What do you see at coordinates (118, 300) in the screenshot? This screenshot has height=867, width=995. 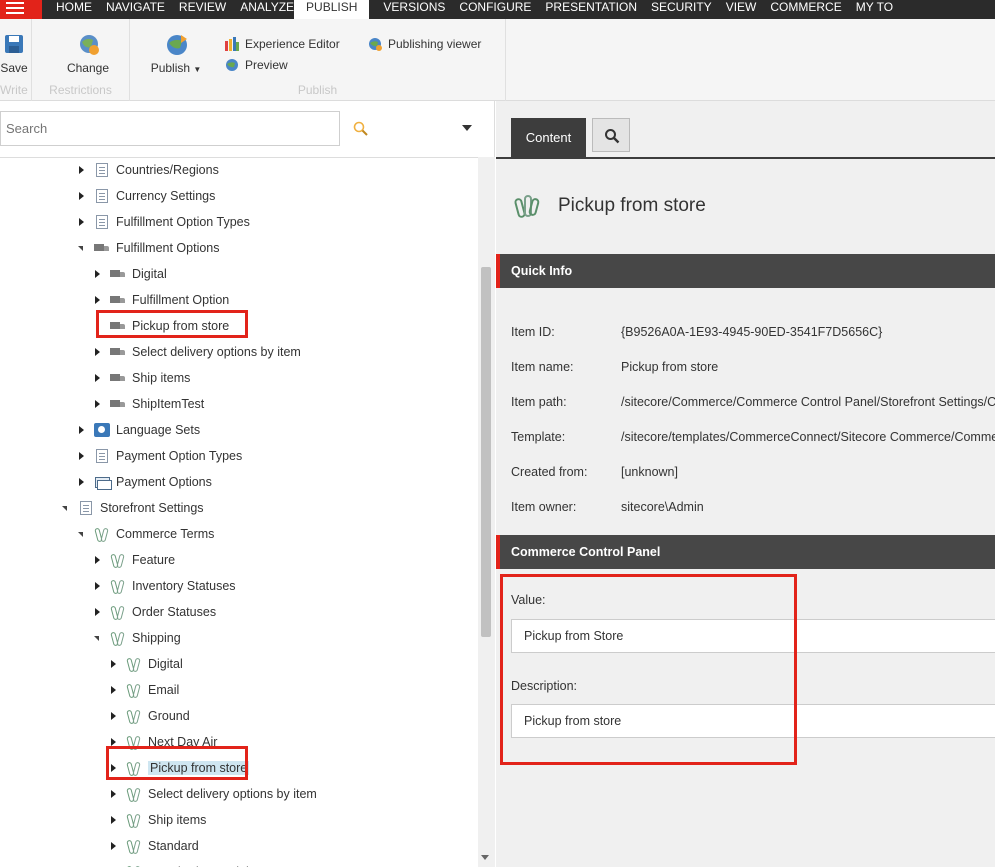 I see `truck-icon` at bounding box center [118, 300].